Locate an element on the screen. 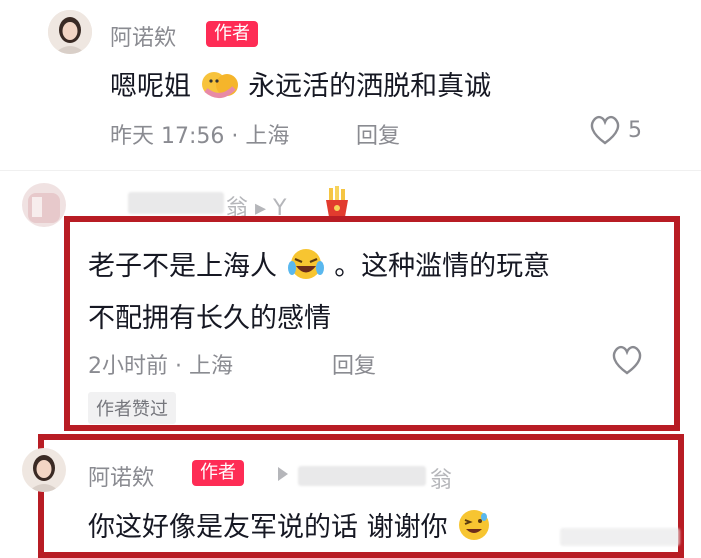 This screenshot has height=558, width=701. comment-text-body: 你这好像是友军说的话 谢谢你 is located at coordinates (268, 527).